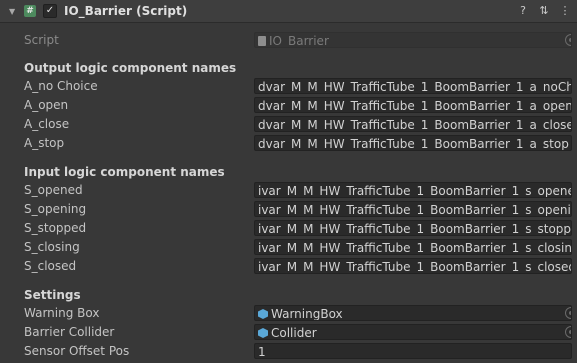 This screenshot has width=577, height=363. Describe the element at coordinates (413, 351) in the screenshot. I see `sensor-offset-field: 1` at that location.